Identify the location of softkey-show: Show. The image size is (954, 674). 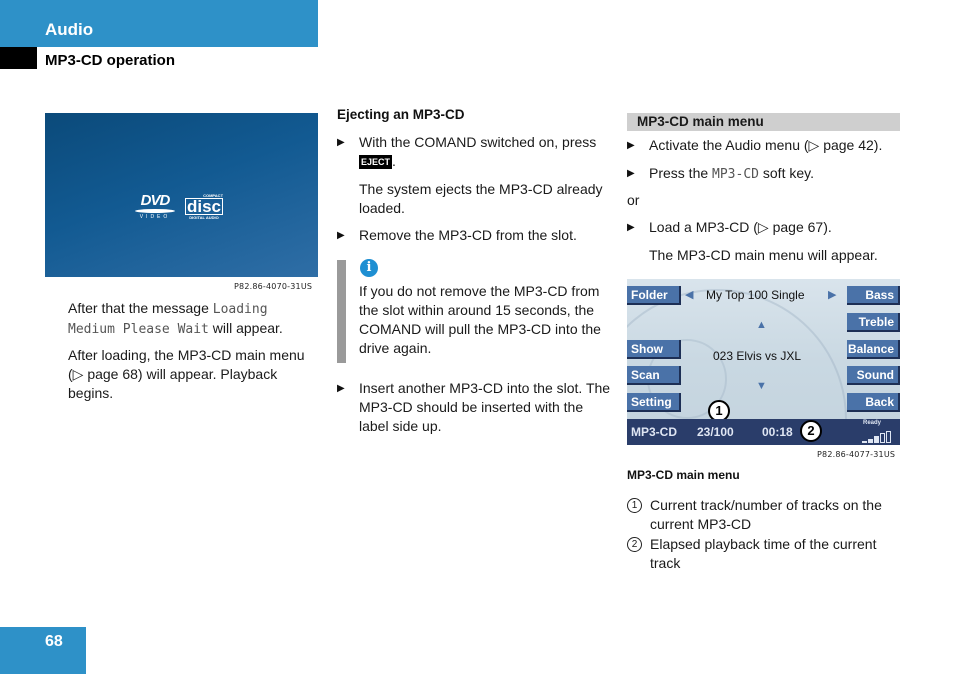
(654, 349).